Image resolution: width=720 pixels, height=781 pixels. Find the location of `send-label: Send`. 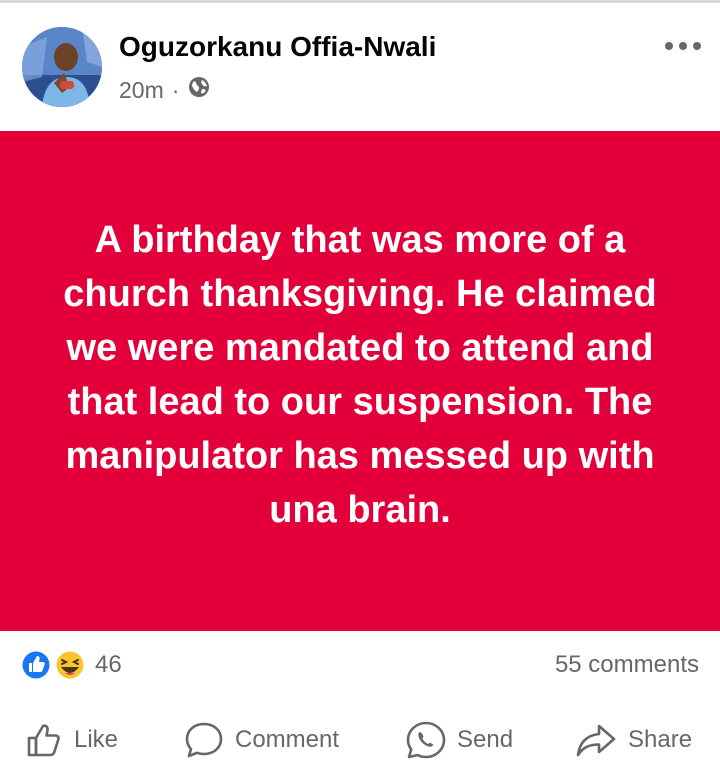

send-label: Send is located at coordinates (485, 739).